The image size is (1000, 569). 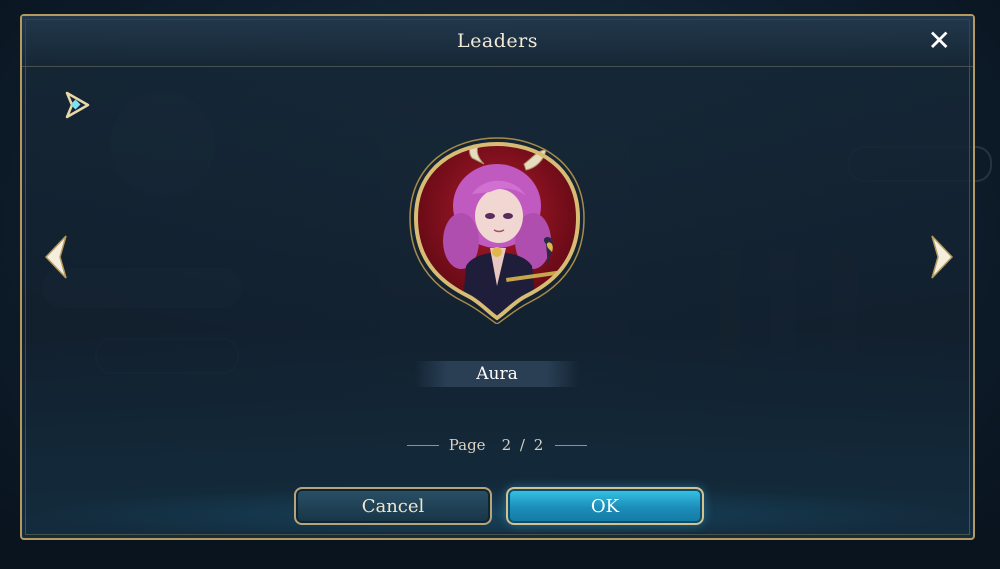 I want to click on close-icon: ✕, so click(x=939, y=41).